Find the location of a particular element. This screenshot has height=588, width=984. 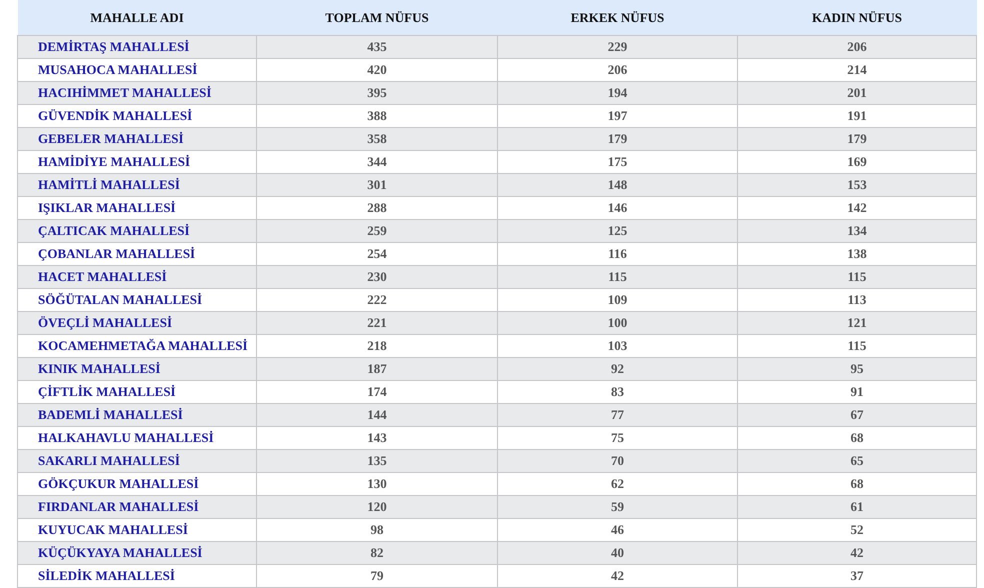

population-cell: 420 is located at coordinates (377, 69).